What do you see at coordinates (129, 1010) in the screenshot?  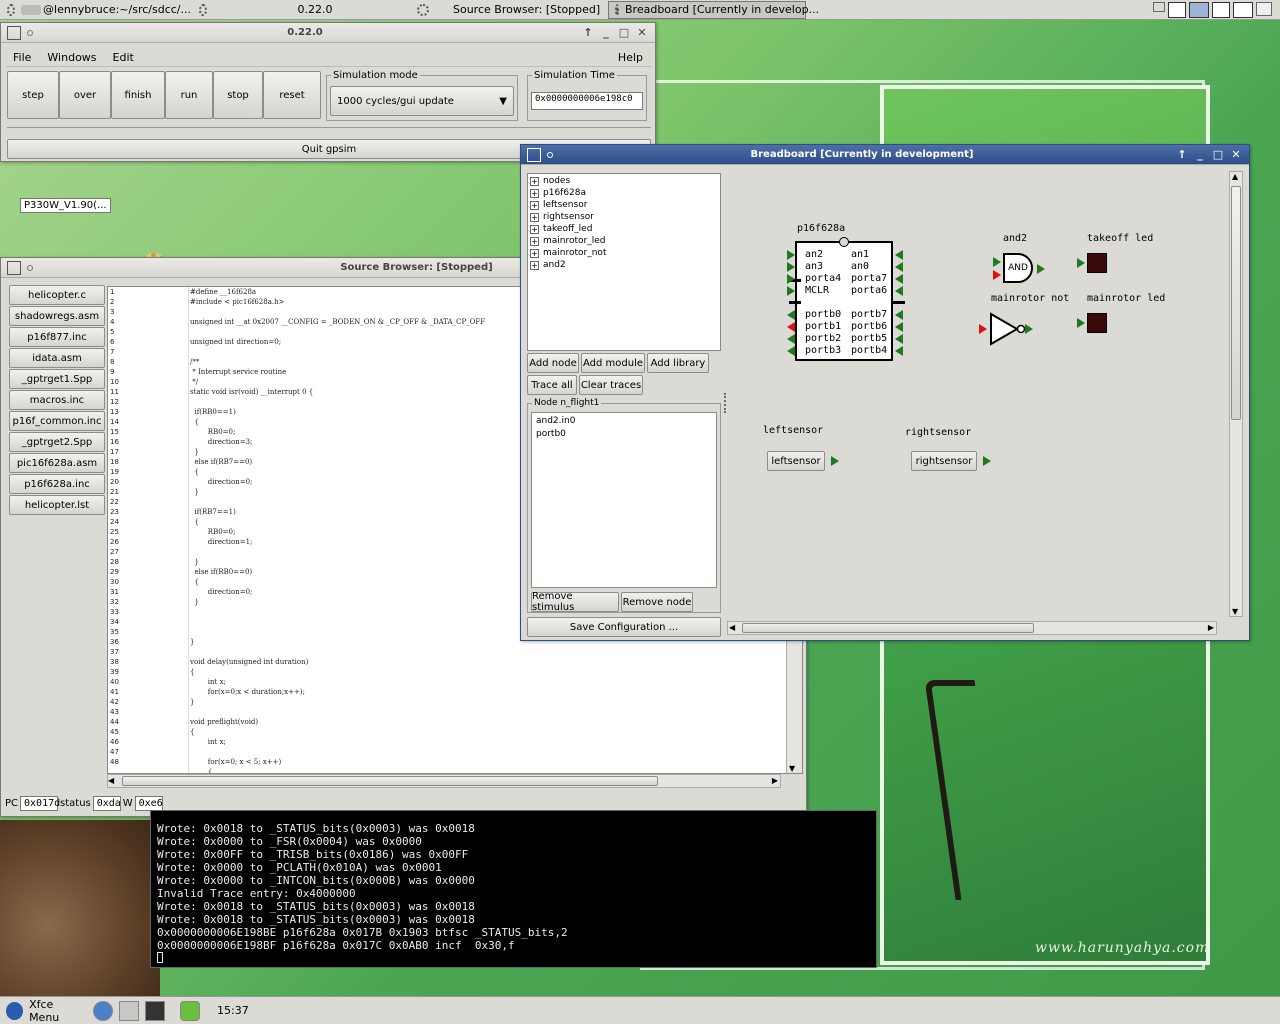 I see `files-icon` at bounding box center [129, 1010].